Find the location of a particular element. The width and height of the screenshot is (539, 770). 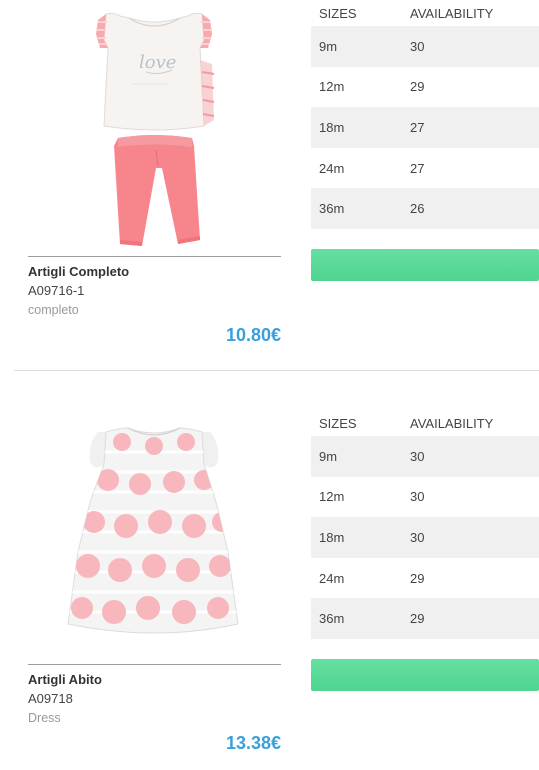

table-row: 36m 26 is located at coordinates (425, 208).